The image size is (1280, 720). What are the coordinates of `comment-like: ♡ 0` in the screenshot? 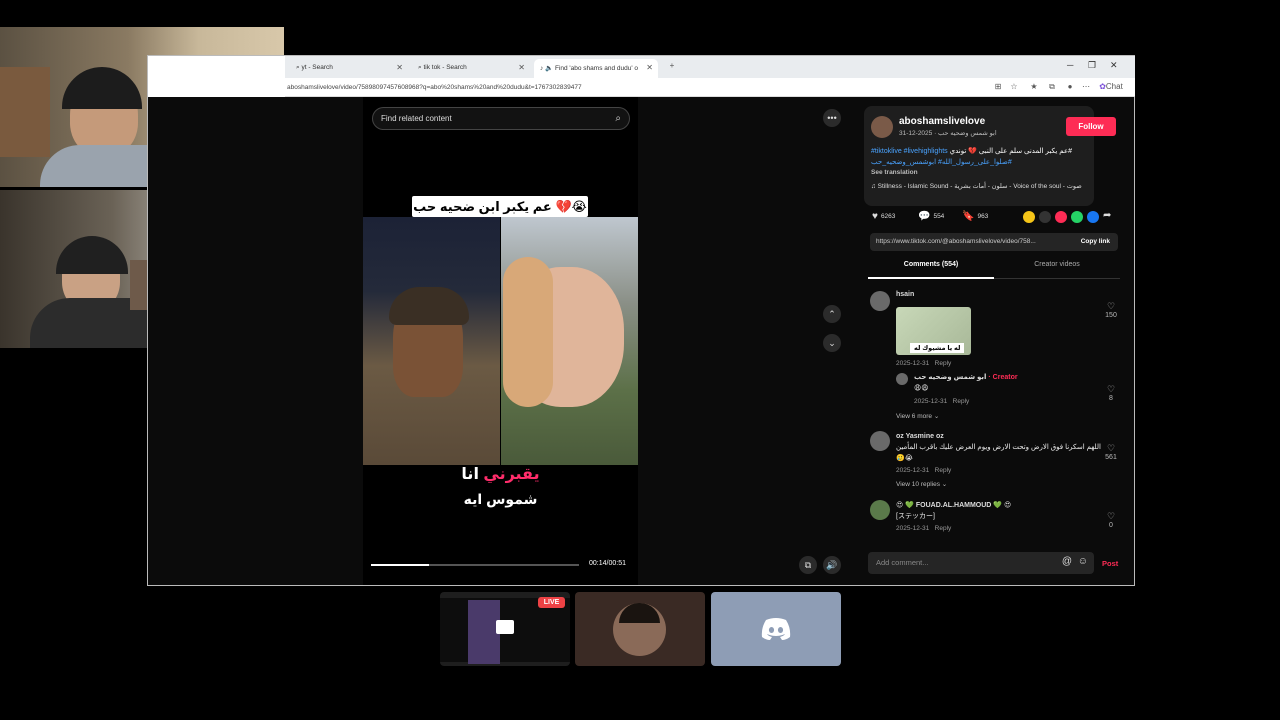 It's located at (1111, 520).